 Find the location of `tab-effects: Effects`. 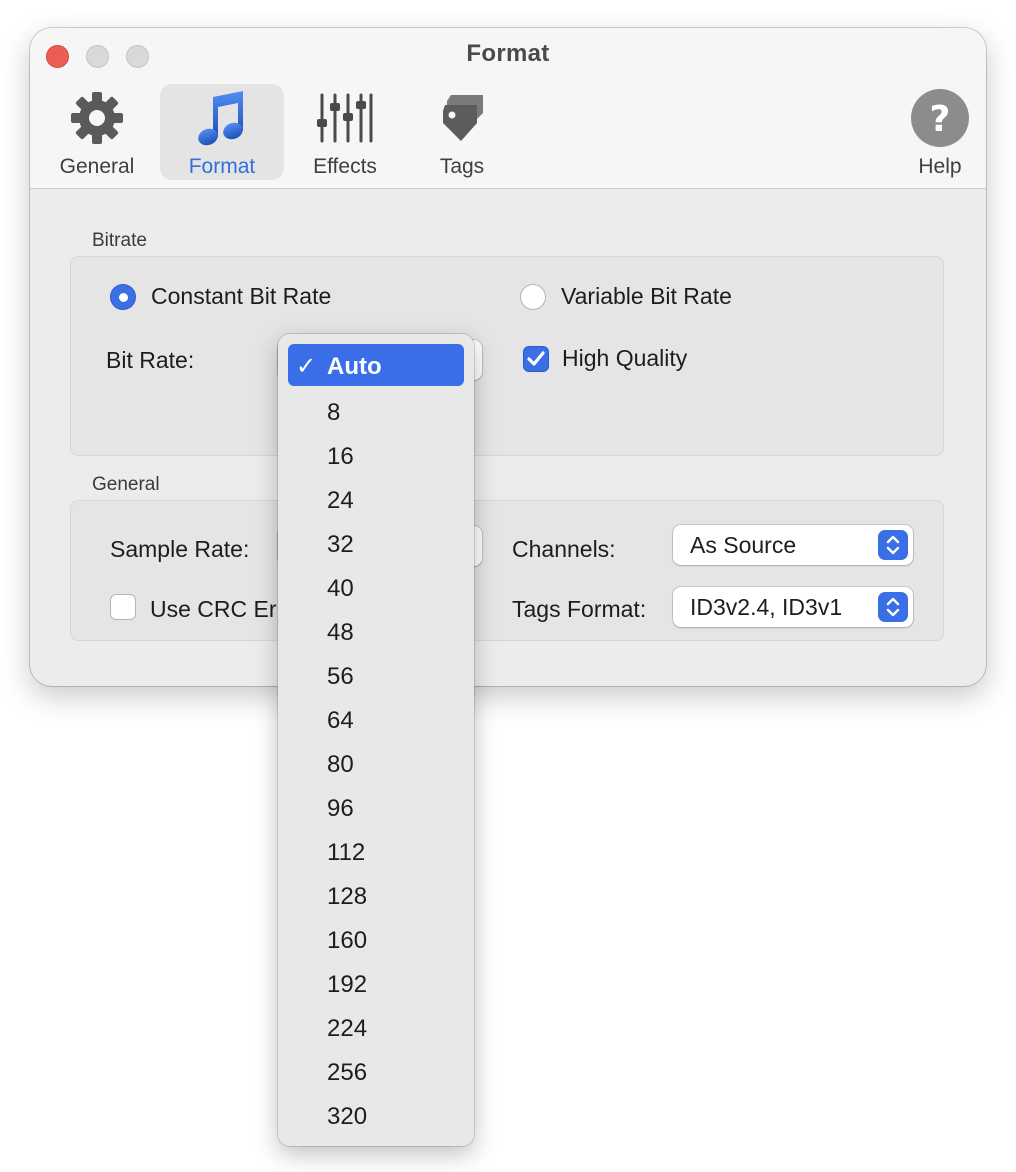

tab-effects: Effects is located at coordinates (345, 132).